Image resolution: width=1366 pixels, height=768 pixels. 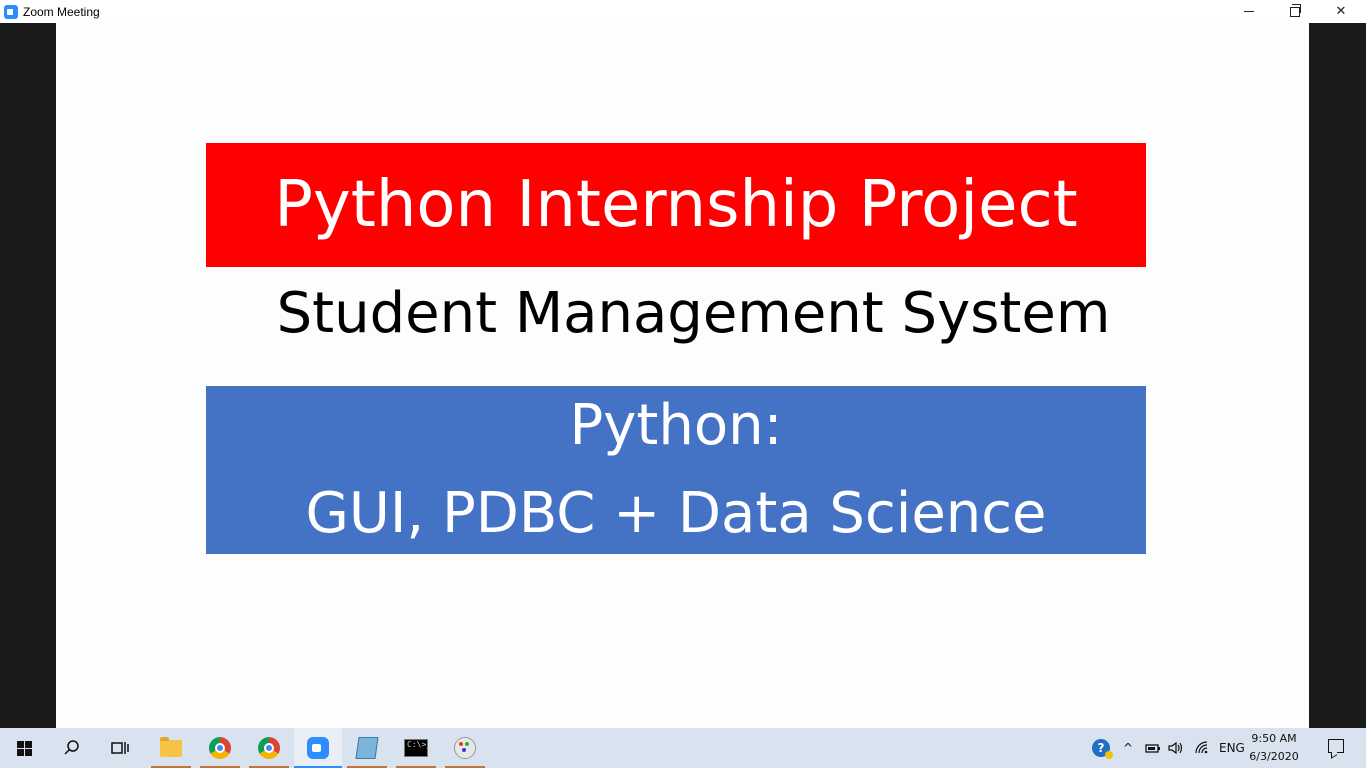 I want to click on clock-date: 6/3/2020, so click(x=1274, y=756).